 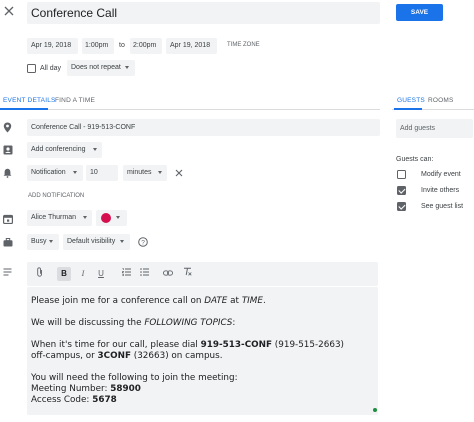 What do you see at coordinates (8, 243) in the screenshot?
I see `briefcase-icon` at bounding box center [8, 243].